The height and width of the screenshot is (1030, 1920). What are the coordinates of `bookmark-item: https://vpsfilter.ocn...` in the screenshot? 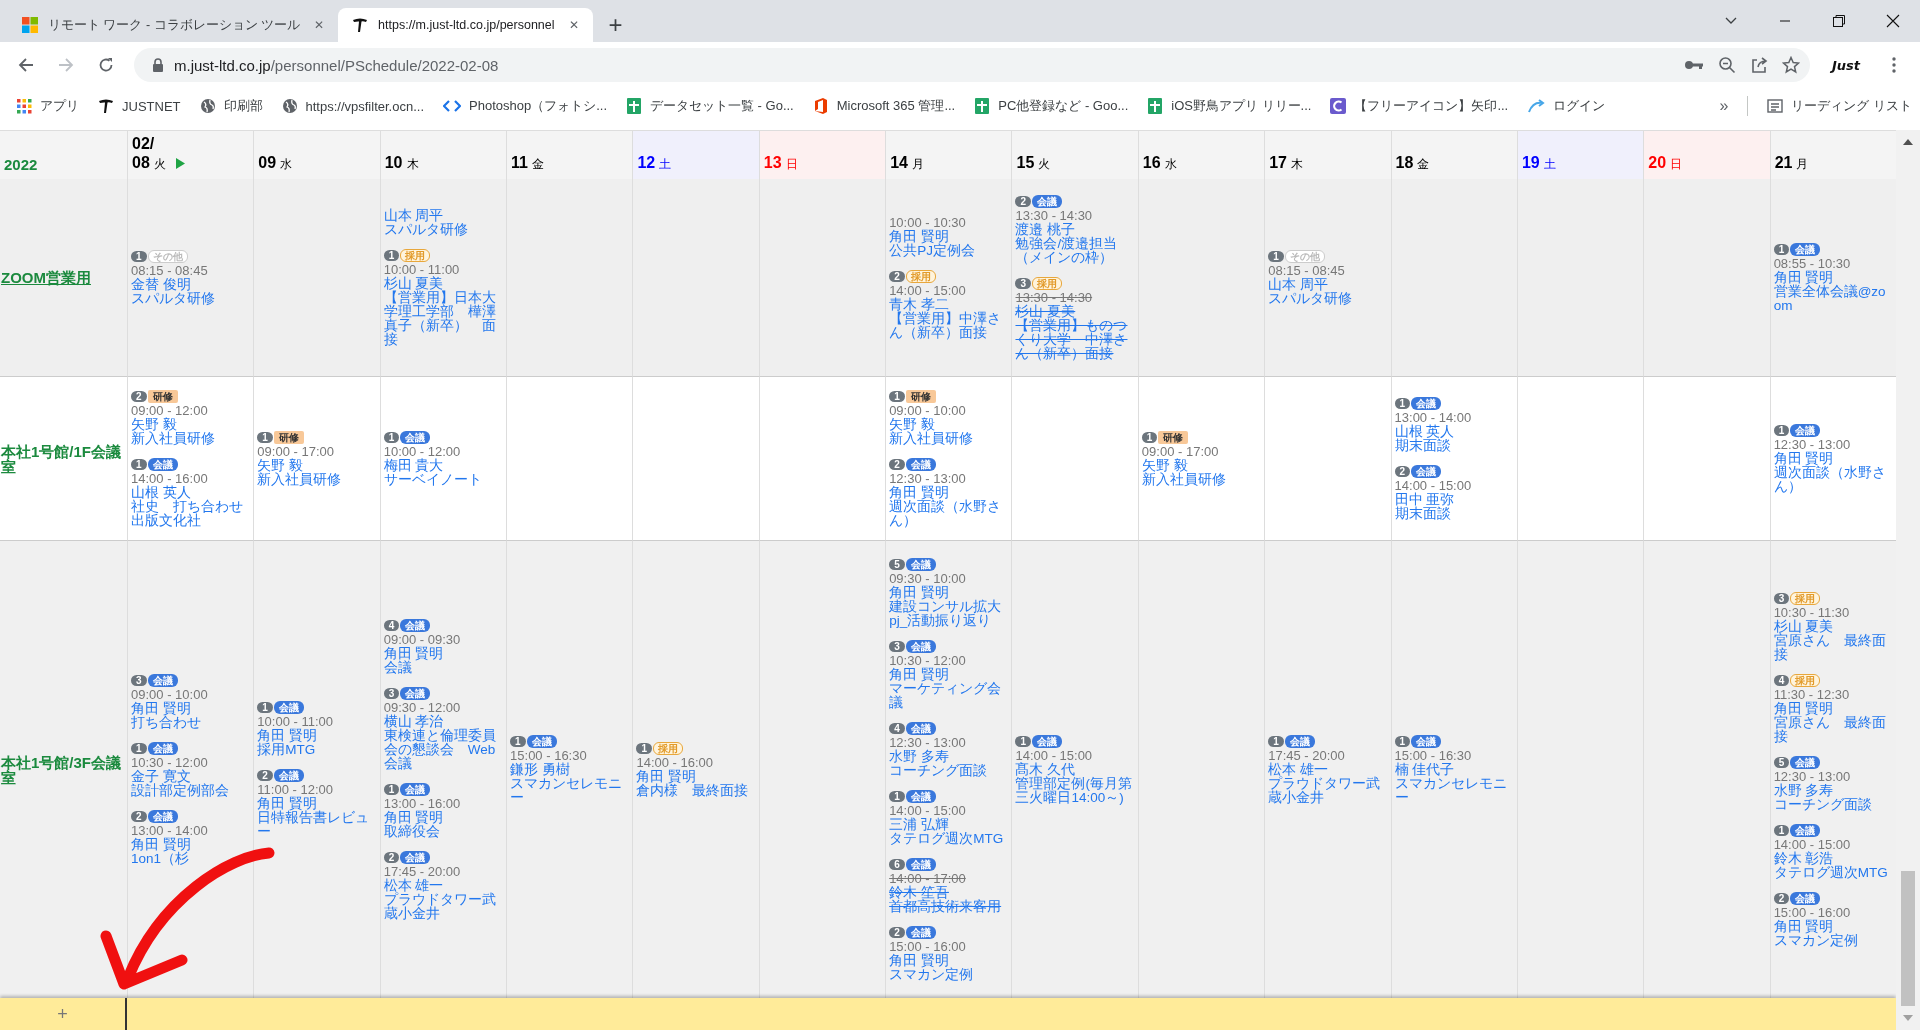 It's located at (352, 106).